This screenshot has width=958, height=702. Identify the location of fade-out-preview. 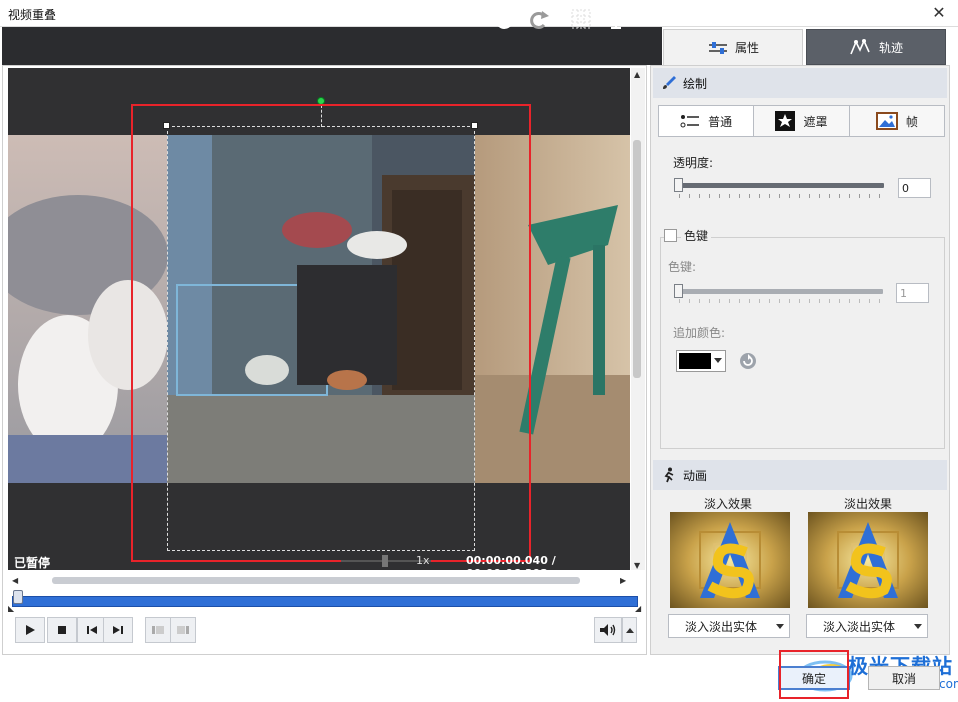
(868, 560).